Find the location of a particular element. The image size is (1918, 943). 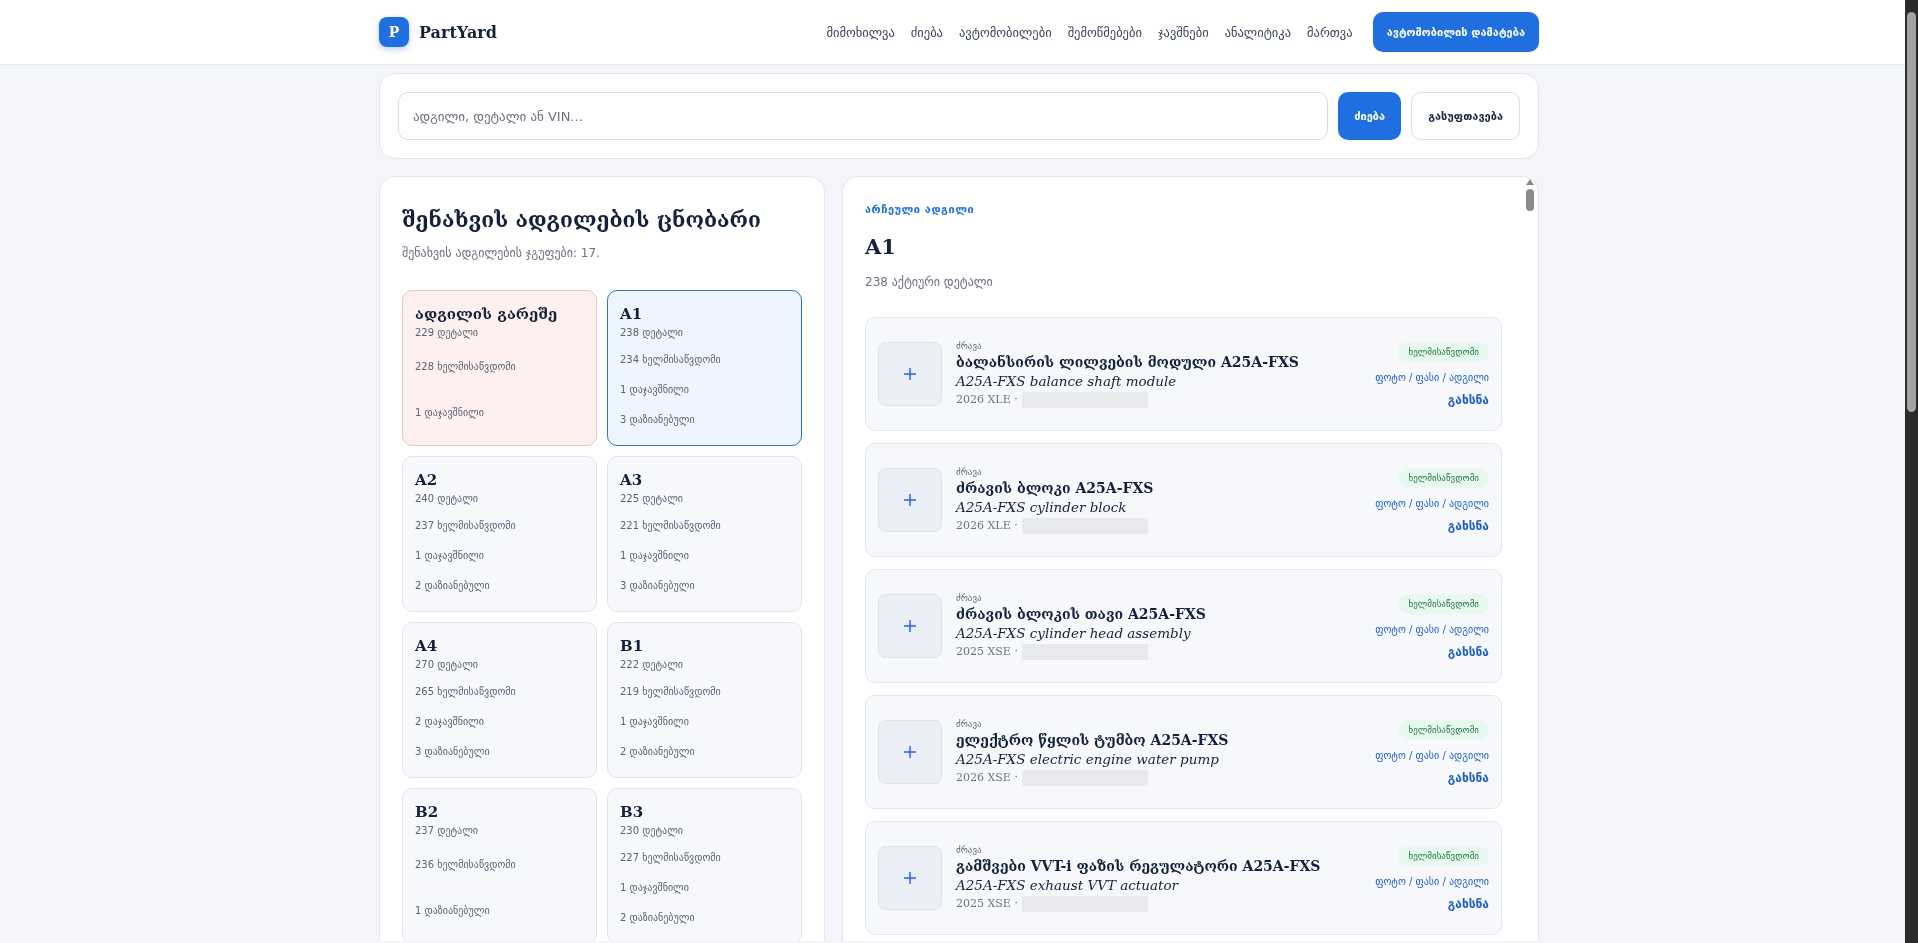

panel-title: შენახვის ადგილების ცნობარი is located at coordinates (582, 219).